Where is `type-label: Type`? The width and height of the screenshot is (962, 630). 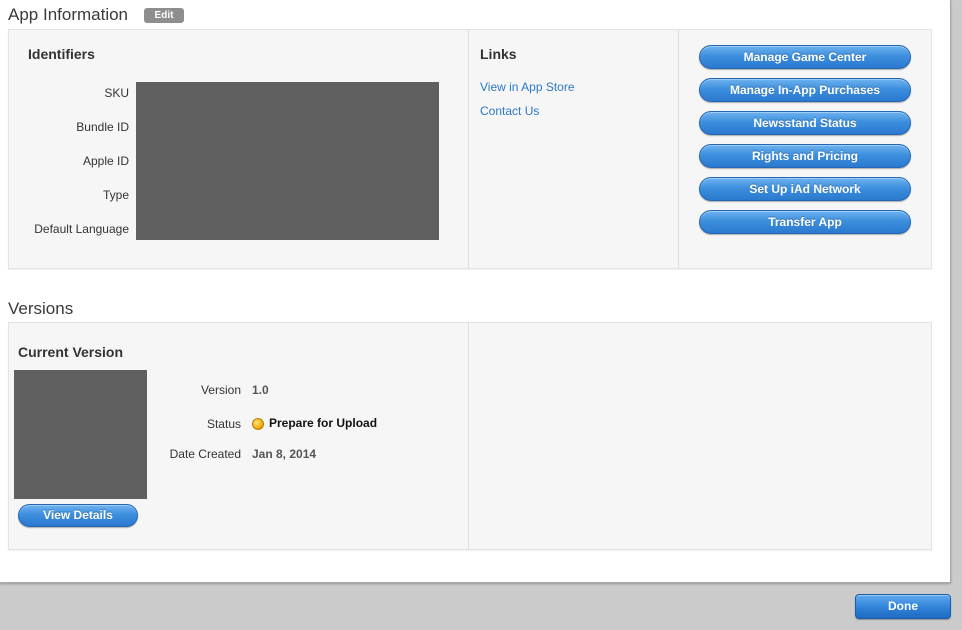
type-label: Type is located at coordinates (115, 195).